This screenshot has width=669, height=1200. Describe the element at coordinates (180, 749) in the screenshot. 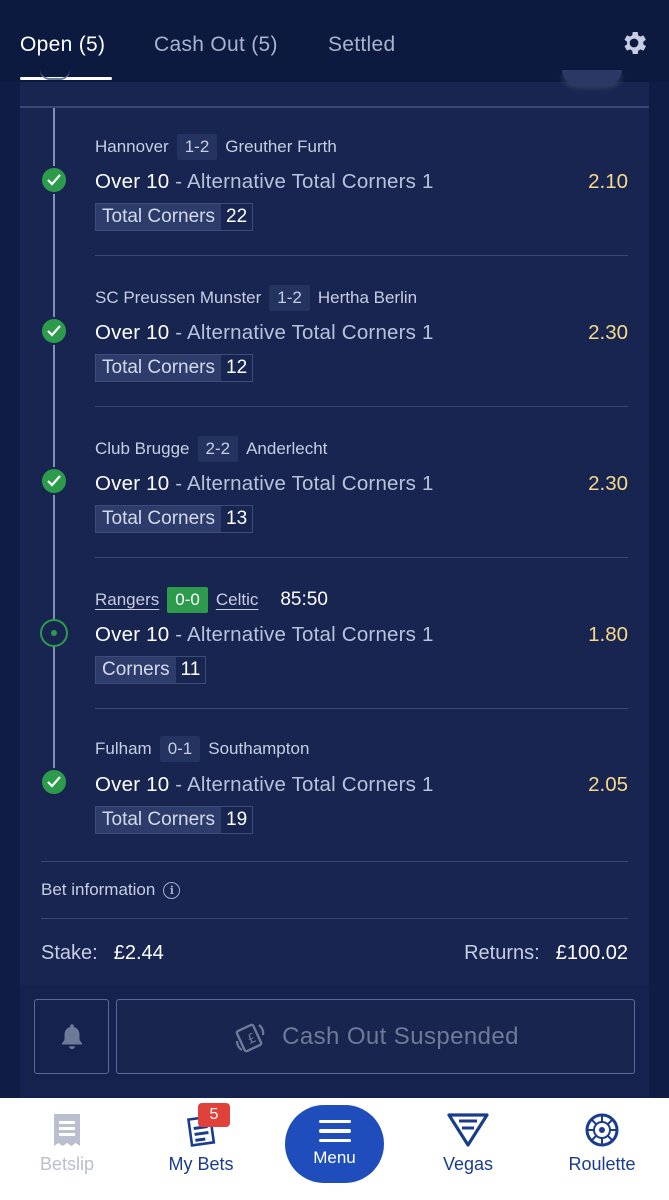

I see `score-badge: 0-1` at that location.